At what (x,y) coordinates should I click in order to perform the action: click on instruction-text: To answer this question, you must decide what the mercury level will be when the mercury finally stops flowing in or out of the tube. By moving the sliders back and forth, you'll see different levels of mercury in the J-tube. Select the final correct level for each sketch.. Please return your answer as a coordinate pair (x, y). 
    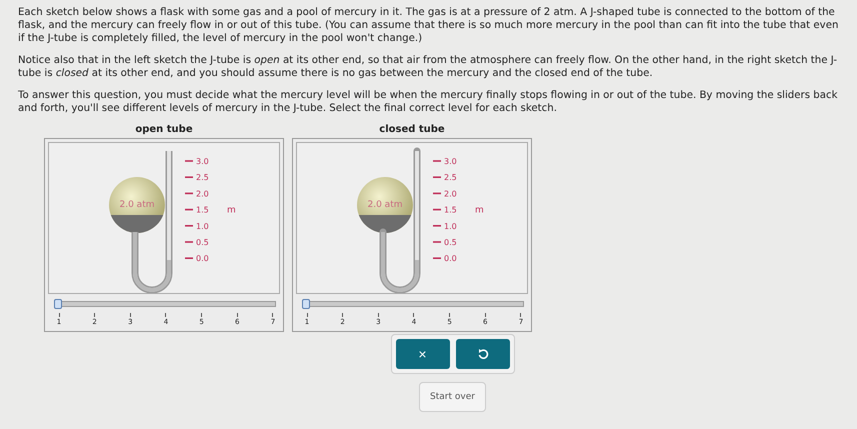
    Looking at the image, I should click on (428, 102).